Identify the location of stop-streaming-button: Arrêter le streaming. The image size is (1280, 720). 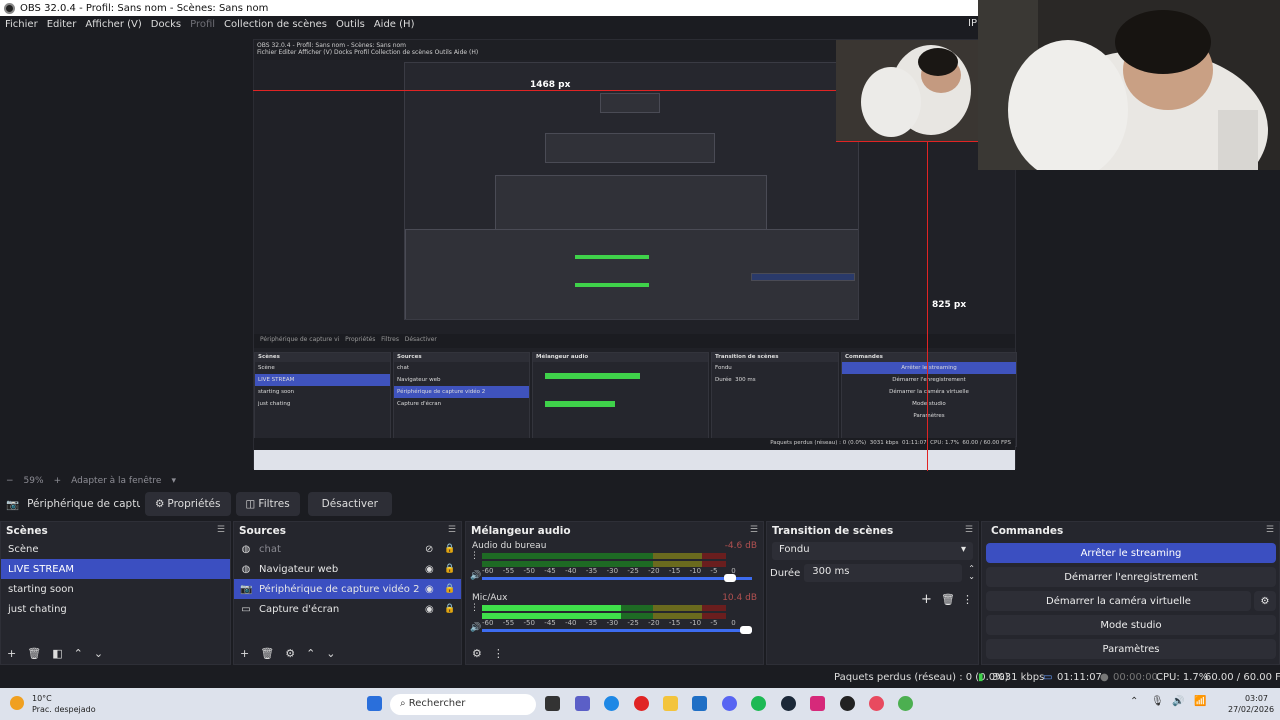
(1131, 553).